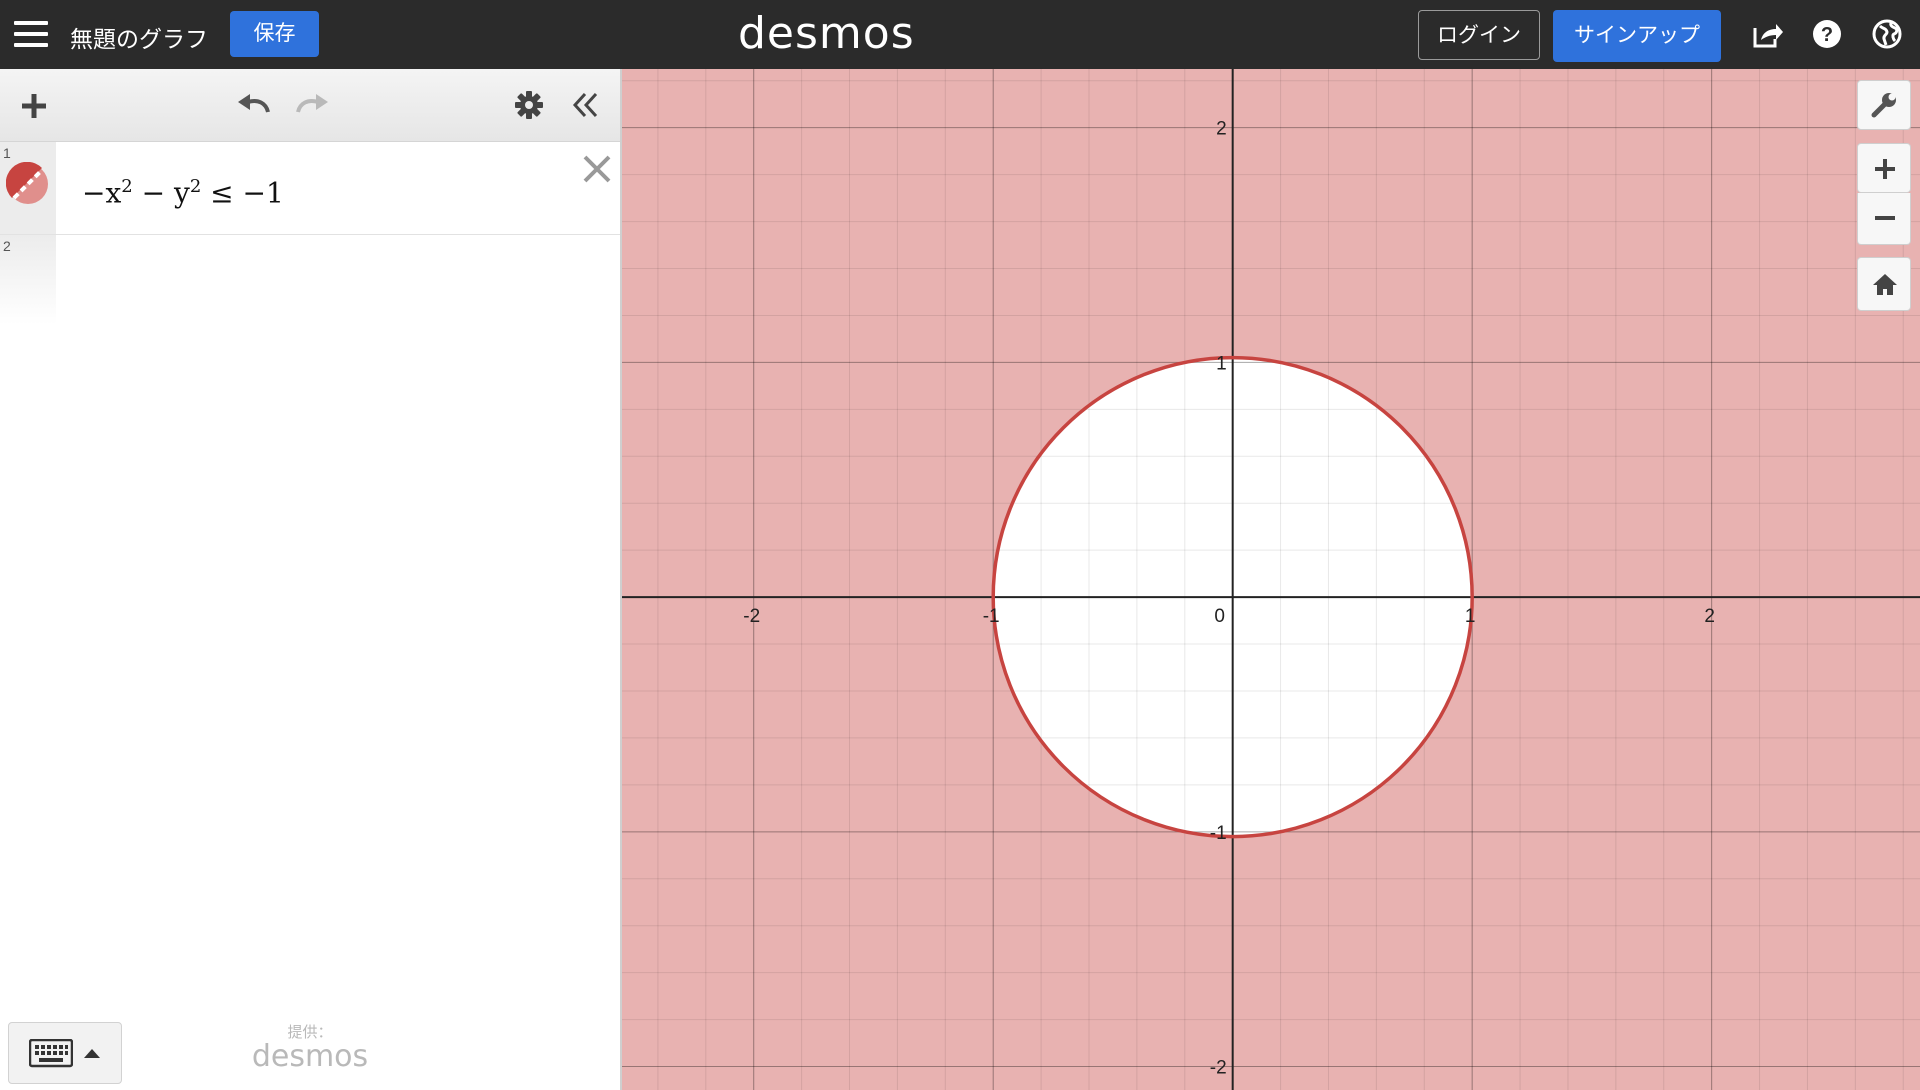 This screenshot has width=1920, height=1090. Describe the element at coordinates (1221, 129) in the screenshot. I see `y-tick-label: 2` at that location.